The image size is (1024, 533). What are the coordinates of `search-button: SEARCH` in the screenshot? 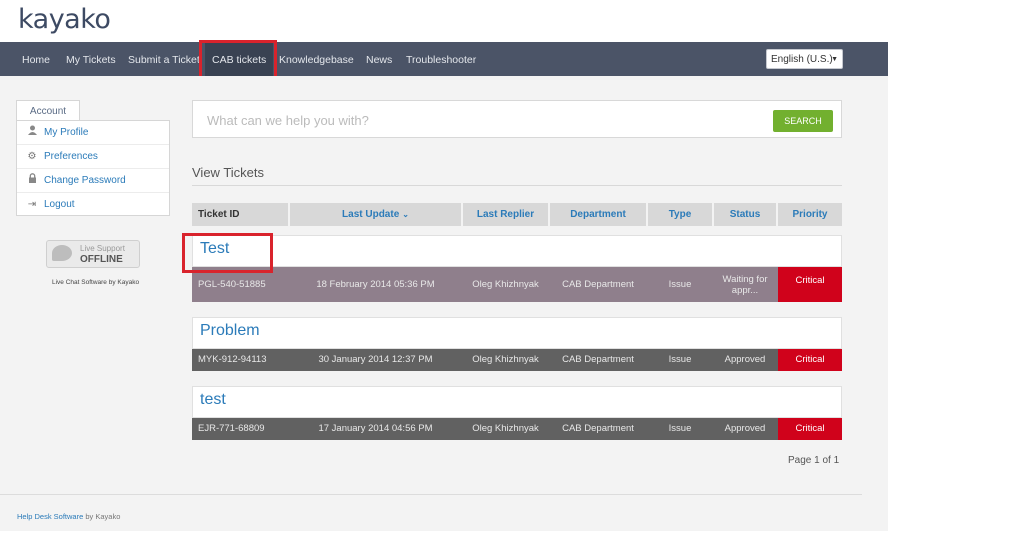 It's located at (803, 121).